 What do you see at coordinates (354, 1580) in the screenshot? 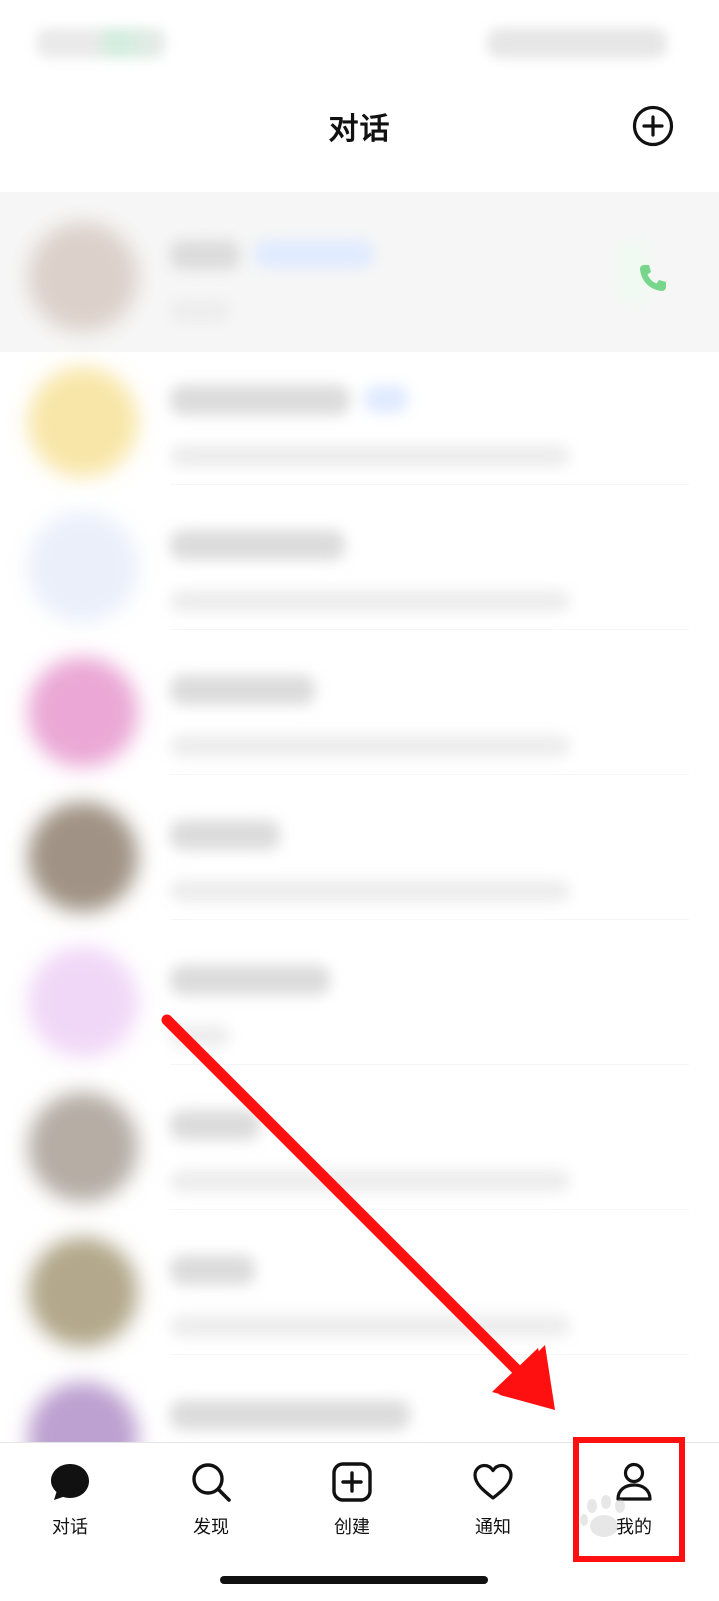
I see `home-indicator` at bounding box center [354, 1580].